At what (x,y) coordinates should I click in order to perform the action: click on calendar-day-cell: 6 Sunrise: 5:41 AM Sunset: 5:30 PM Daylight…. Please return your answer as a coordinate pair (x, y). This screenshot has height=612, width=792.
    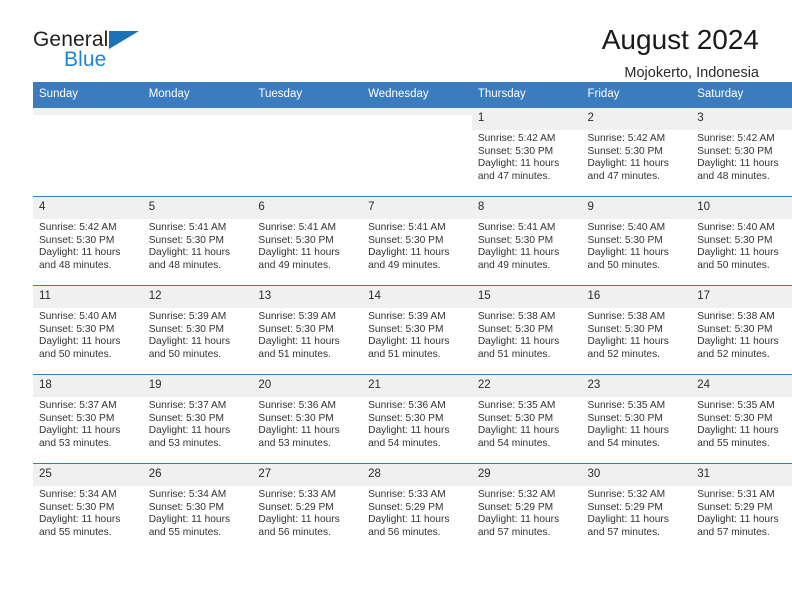
    Looking at the image, I should click on (307, 241).